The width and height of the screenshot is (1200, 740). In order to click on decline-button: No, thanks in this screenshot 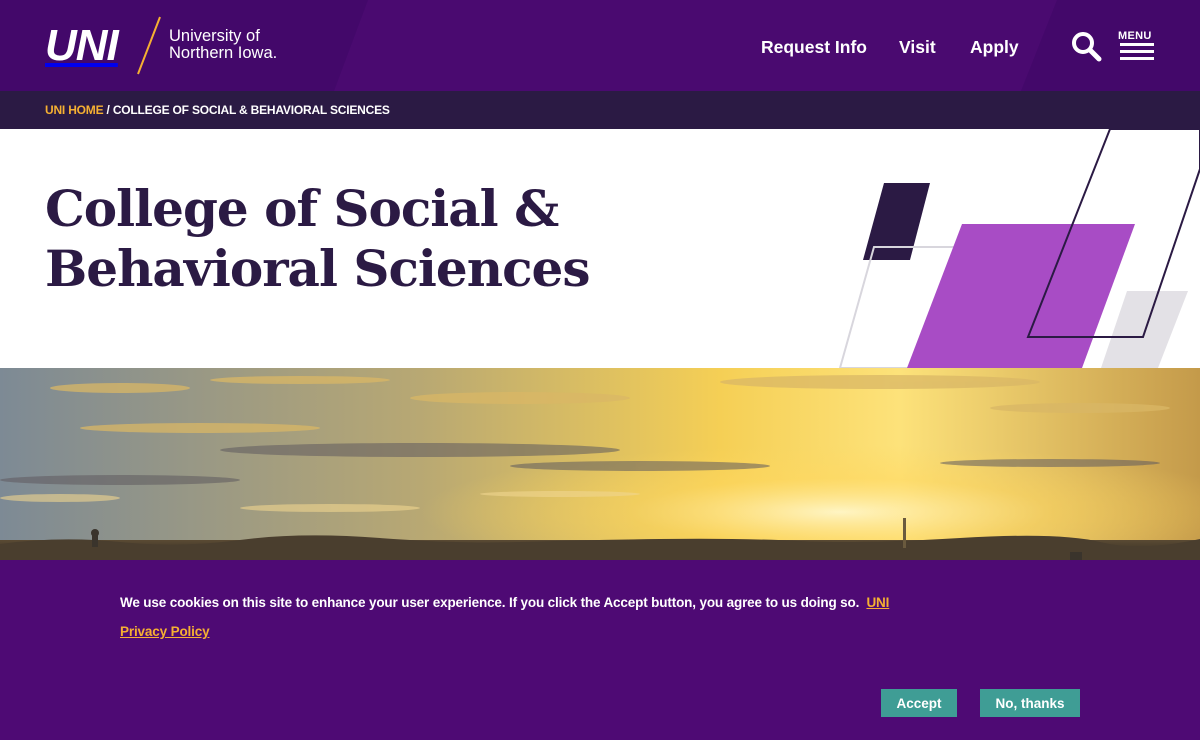, I will do `click(1030, 703)`.